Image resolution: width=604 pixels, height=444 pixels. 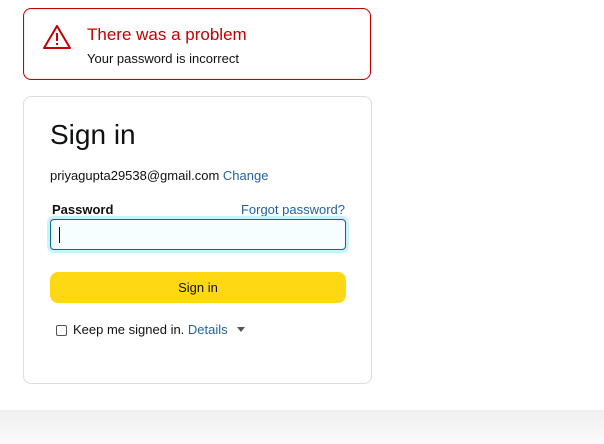 What do you see at coordinates (128, 329) in the screenshot?
I see `keep-signed-in-label: Keep me signed in.` at bounding box center [128, 329].